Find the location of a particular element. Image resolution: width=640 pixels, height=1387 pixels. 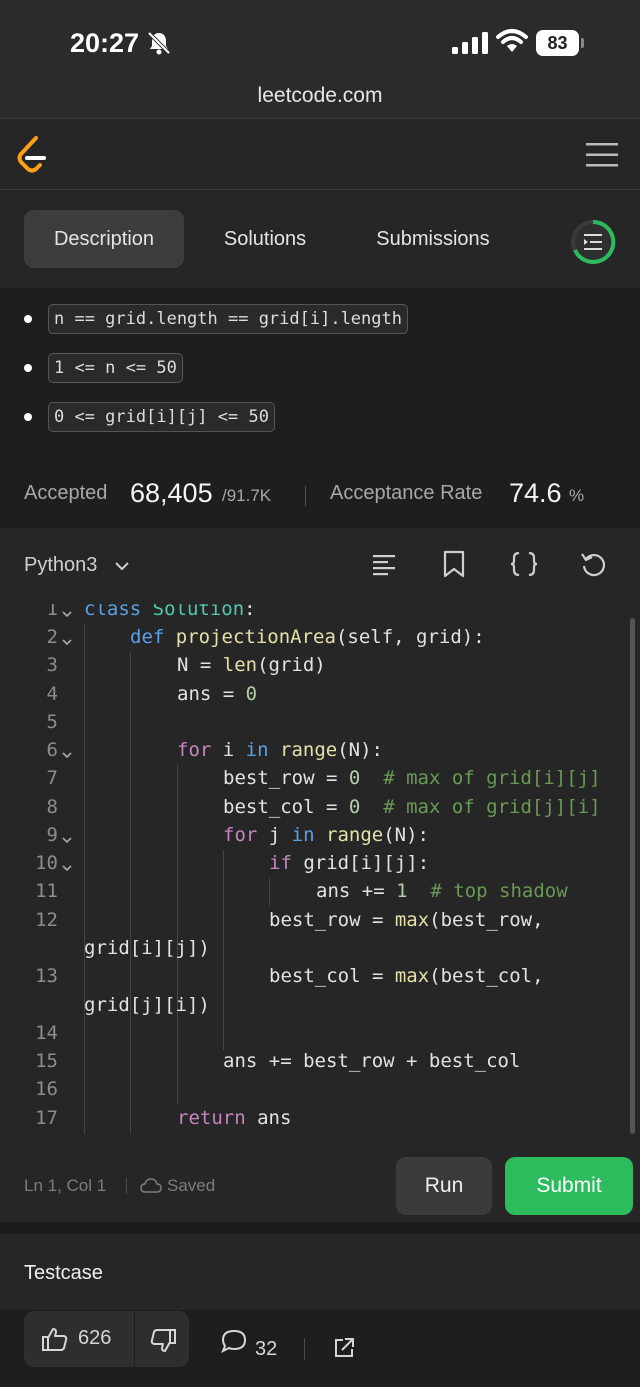

line-number: 17 is located at coordinates (46, 1118).